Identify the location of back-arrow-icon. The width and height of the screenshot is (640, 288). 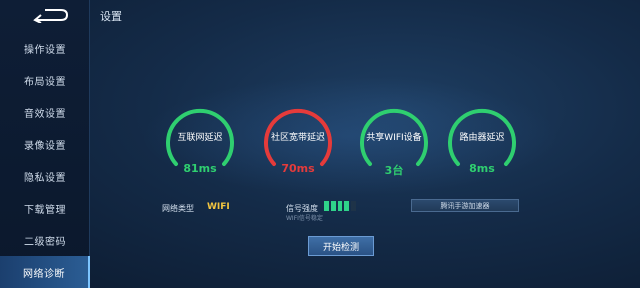
(51, 16).